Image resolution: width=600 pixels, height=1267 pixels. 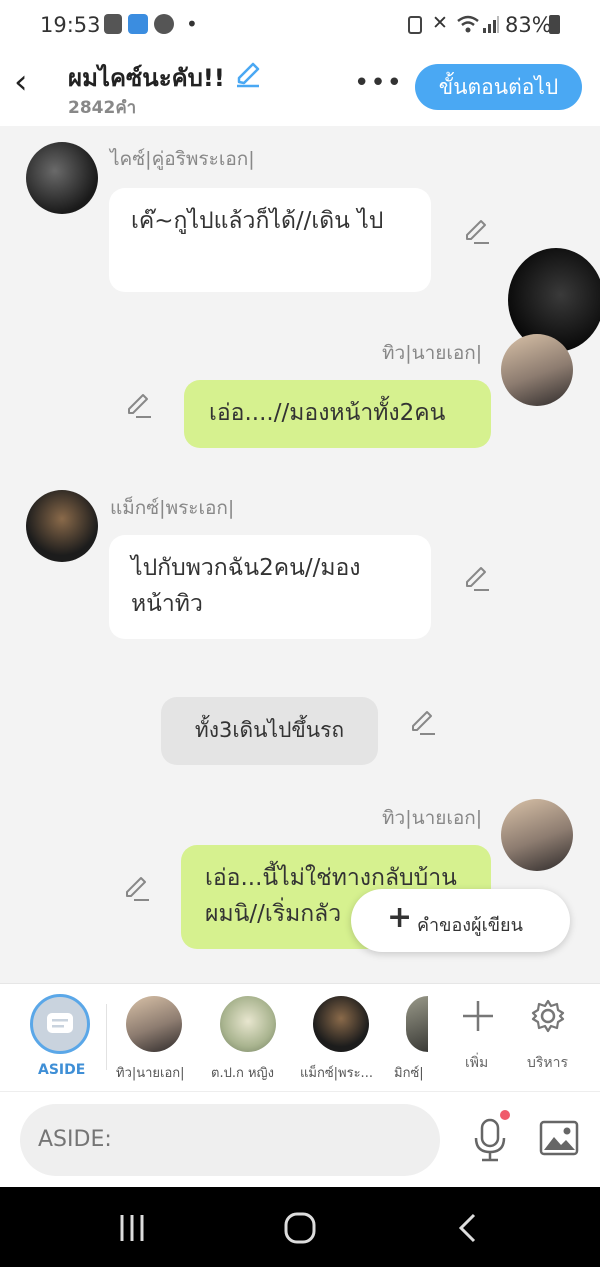 What do you see at coordinates (230, 1140) in the screenshot?
I see `message-input` at bounding box center [230, 1140].